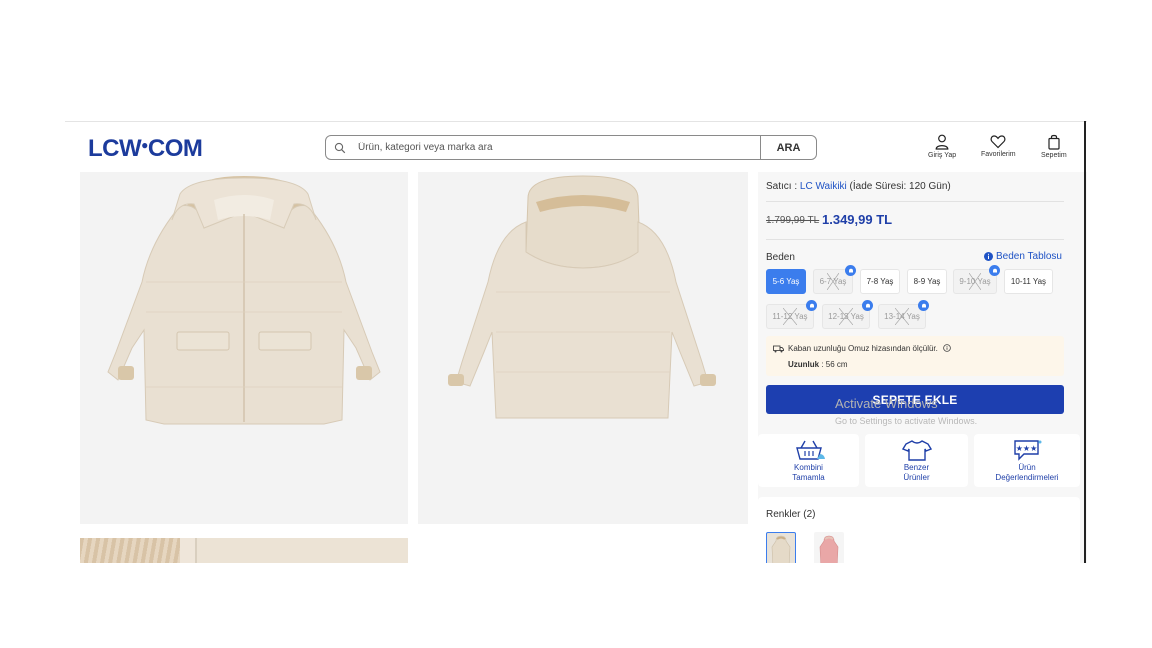 The width and height of the screenshot is (1152, 648). I want to click on size-option-6-7: 6-7 Yaş, so click(834, 279).